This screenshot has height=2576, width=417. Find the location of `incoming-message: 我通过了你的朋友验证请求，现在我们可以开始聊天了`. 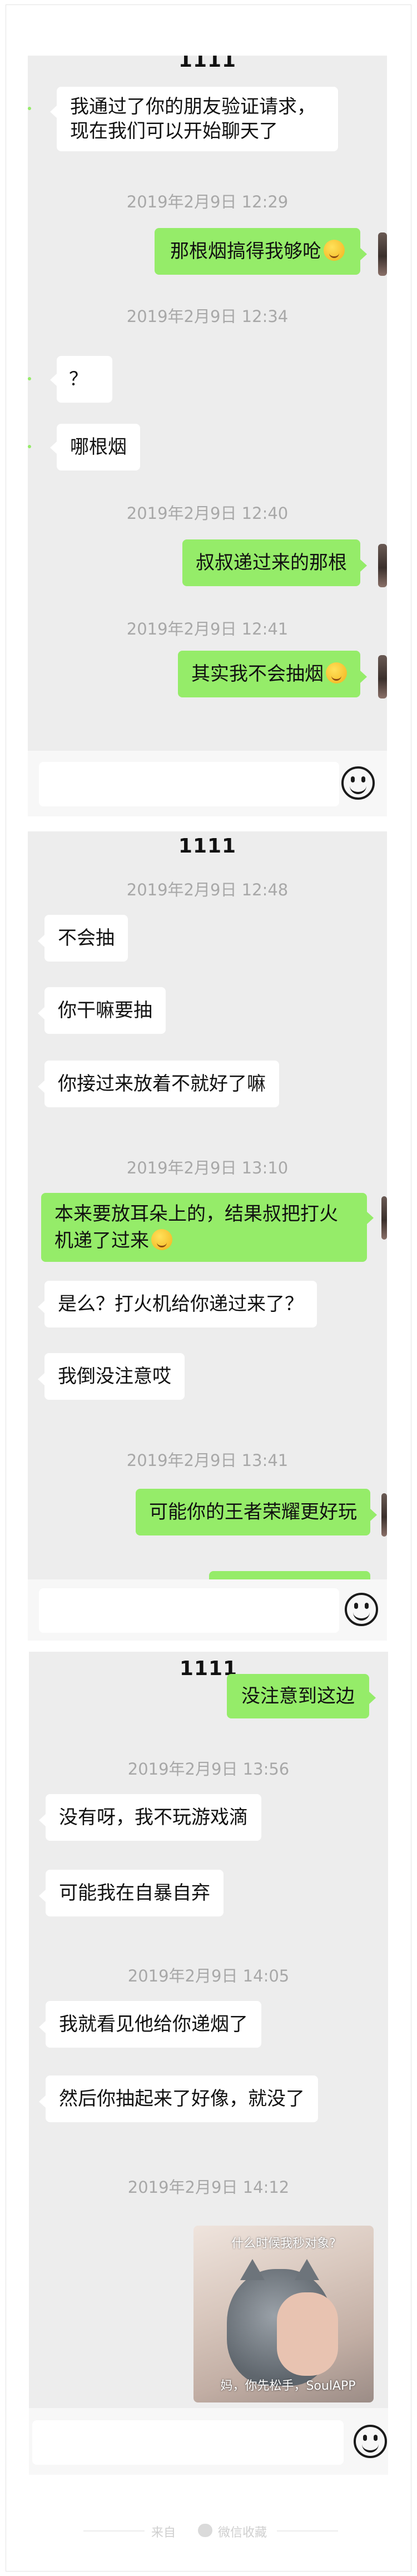

incoming-message: 我通过了你的朋友验证请求，现在我们可以开始聊天了 is located at coordinates (197, 119).